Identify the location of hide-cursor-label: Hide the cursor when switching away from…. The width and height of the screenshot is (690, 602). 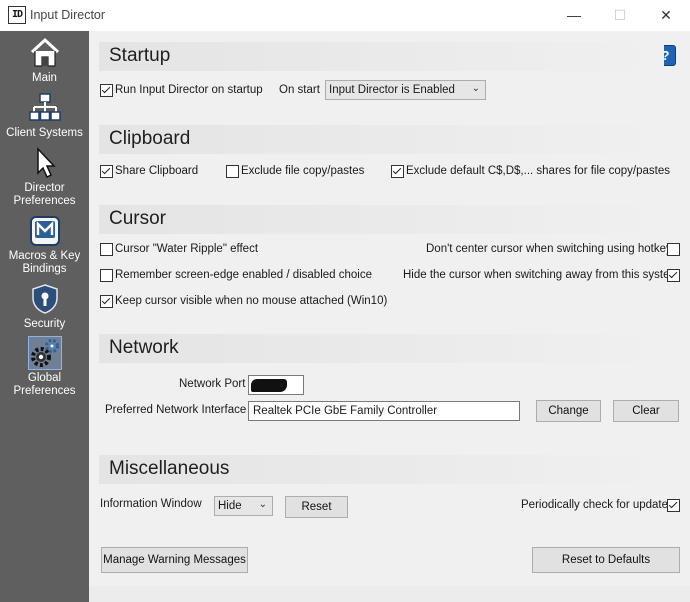
(541, 275).